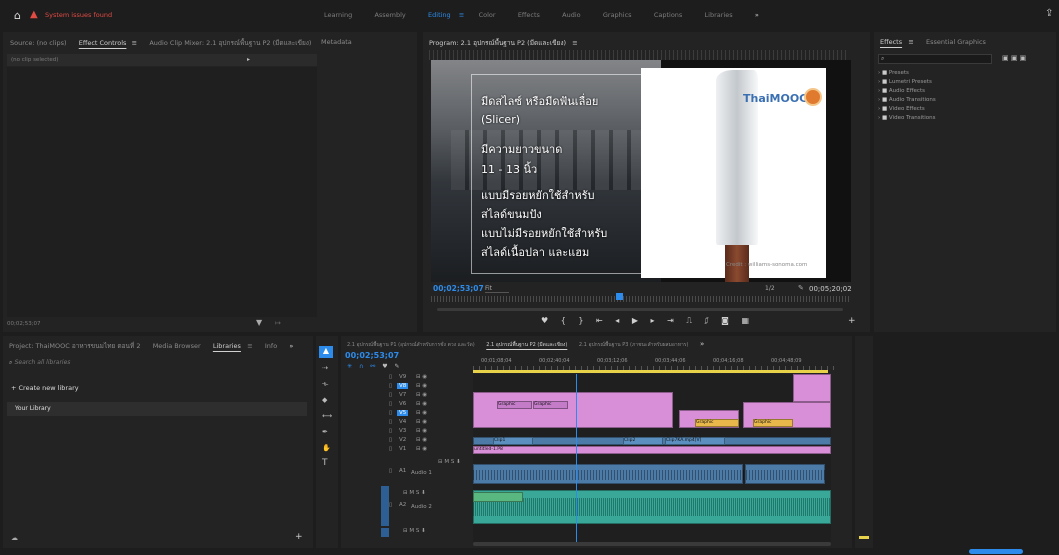  I want to click on selection-tool-icon: ▲, so click(326, 352).